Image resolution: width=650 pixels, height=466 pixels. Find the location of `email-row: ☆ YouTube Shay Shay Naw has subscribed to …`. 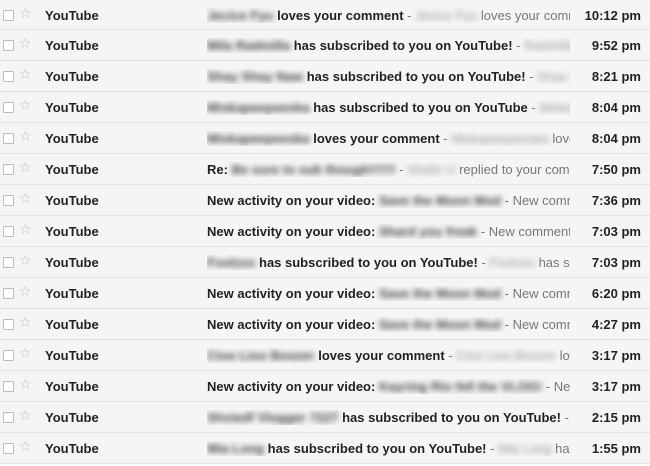

email-row: ☆ YouTube Shay Shay Naw has subscribed to … is located at coordinates (325, 76).